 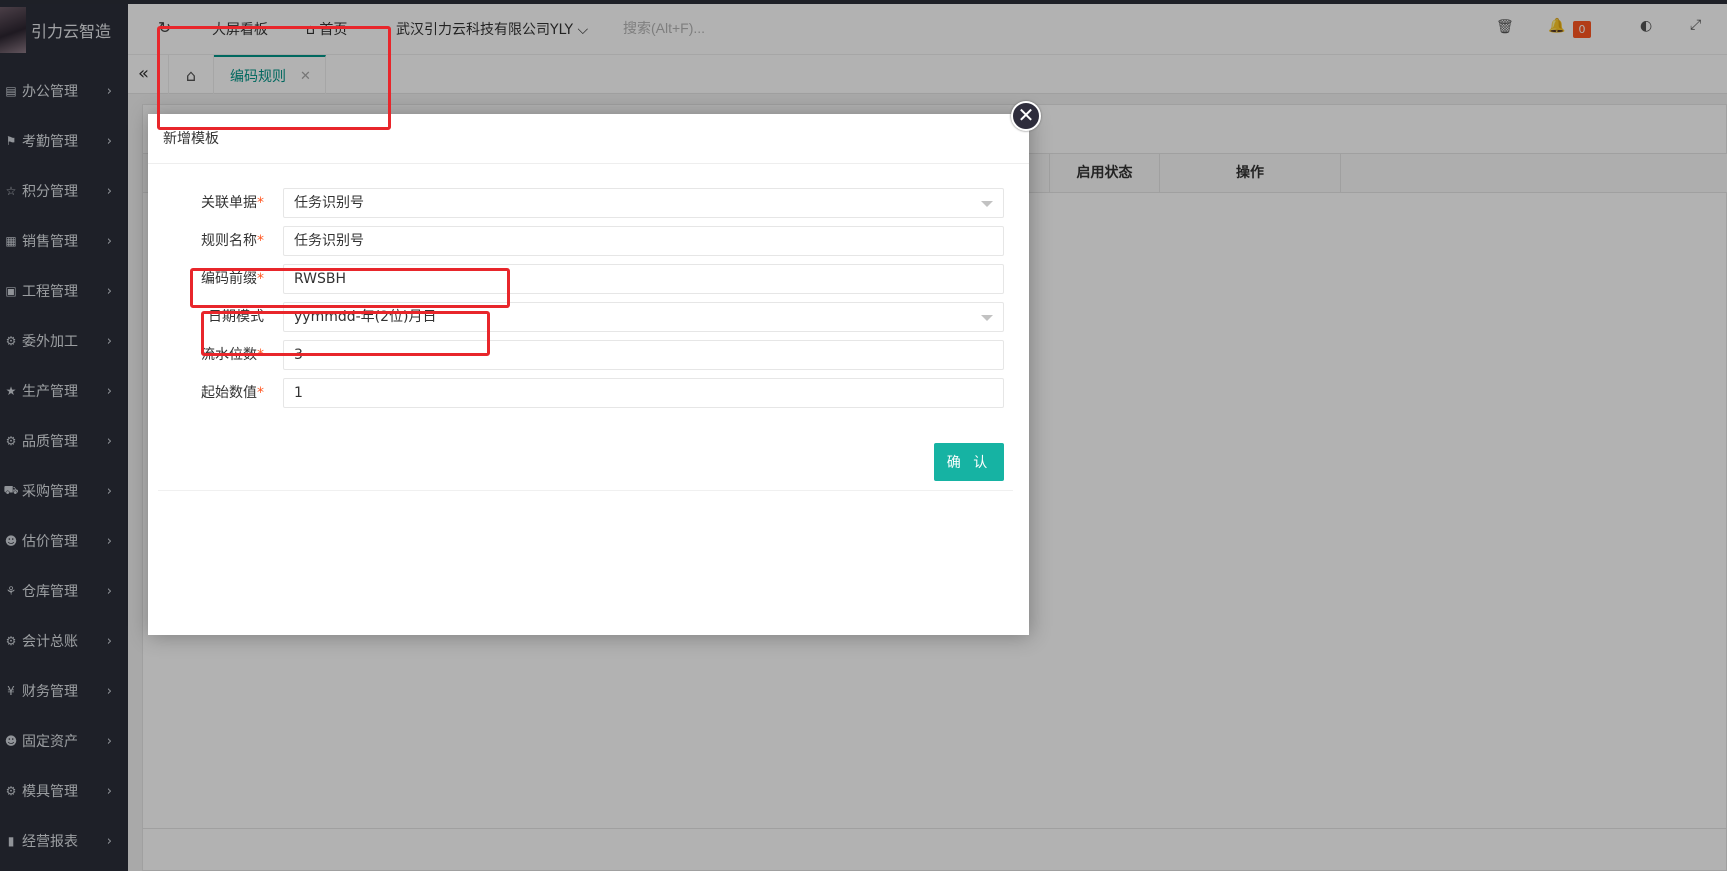 I want to click on dialog-close-button: ✕, so click(x=1026, y=116).